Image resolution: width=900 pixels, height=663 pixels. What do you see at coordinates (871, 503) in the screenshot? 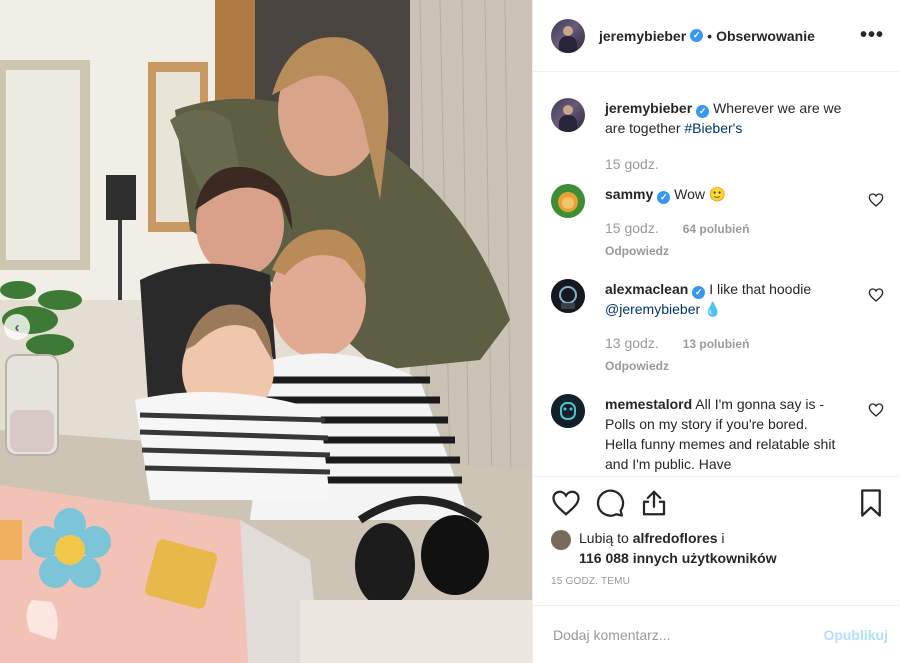
I see `bookmark-icon` at bounding box center [871, 503].